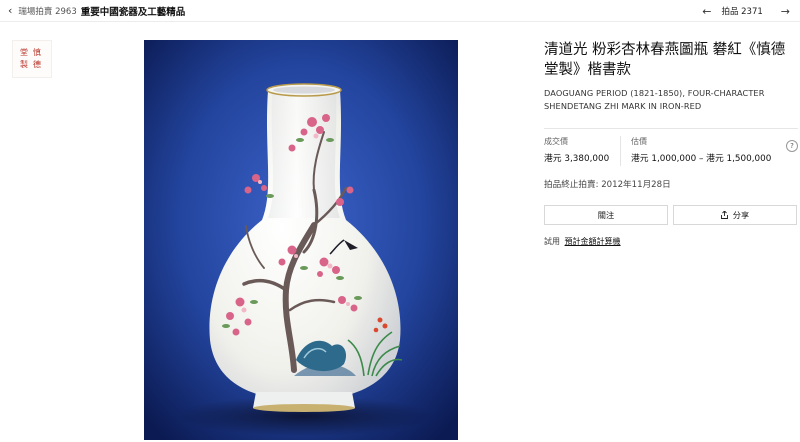 The height and width of the screenshot is (442, 800). What do you see at coordinates (671, 128) in the screenshot?
I see `divider` at bounding box center [671, 128].